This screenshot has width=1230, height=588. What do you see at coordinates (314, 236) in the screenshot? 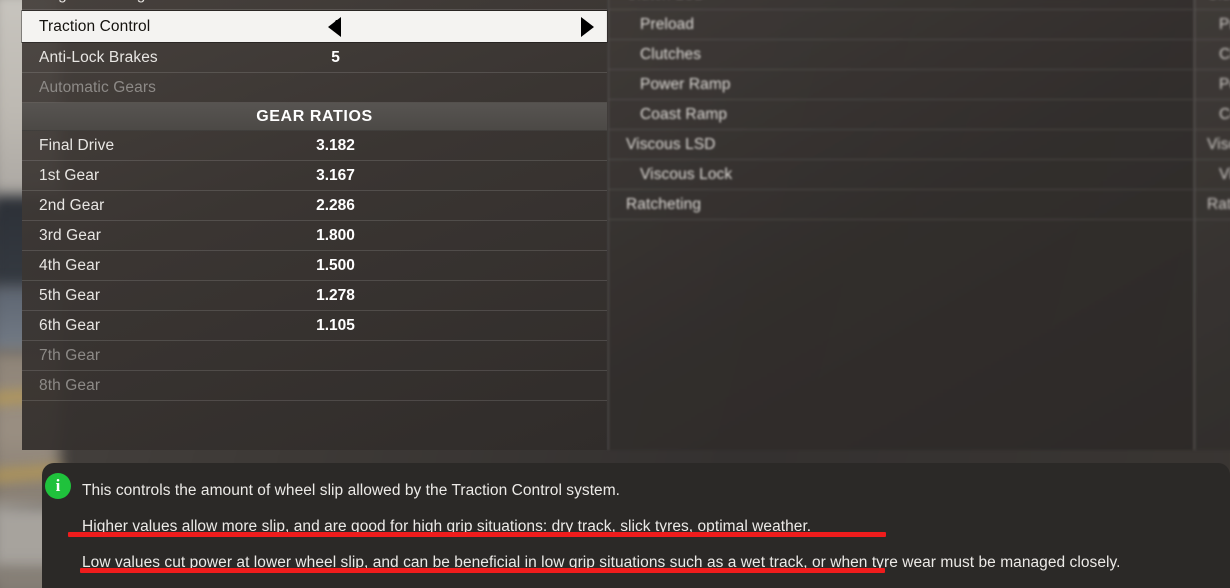
I see `setting-row: 3rd Gear 1.800` at bounding box center [314, 236].